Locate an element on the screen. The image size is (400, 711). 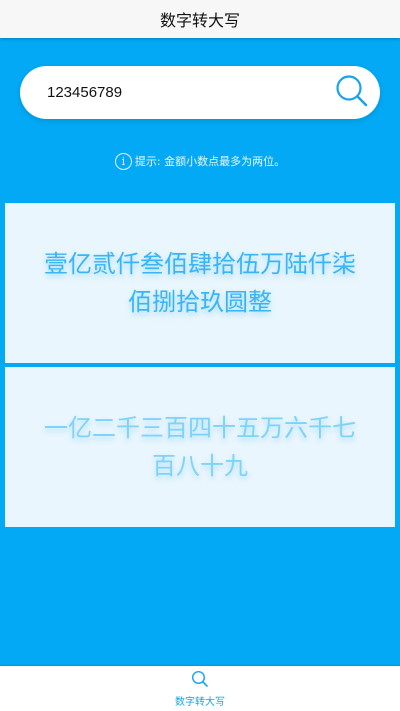
tab-label: 数字转大写 is located at coordinates (200, 702).